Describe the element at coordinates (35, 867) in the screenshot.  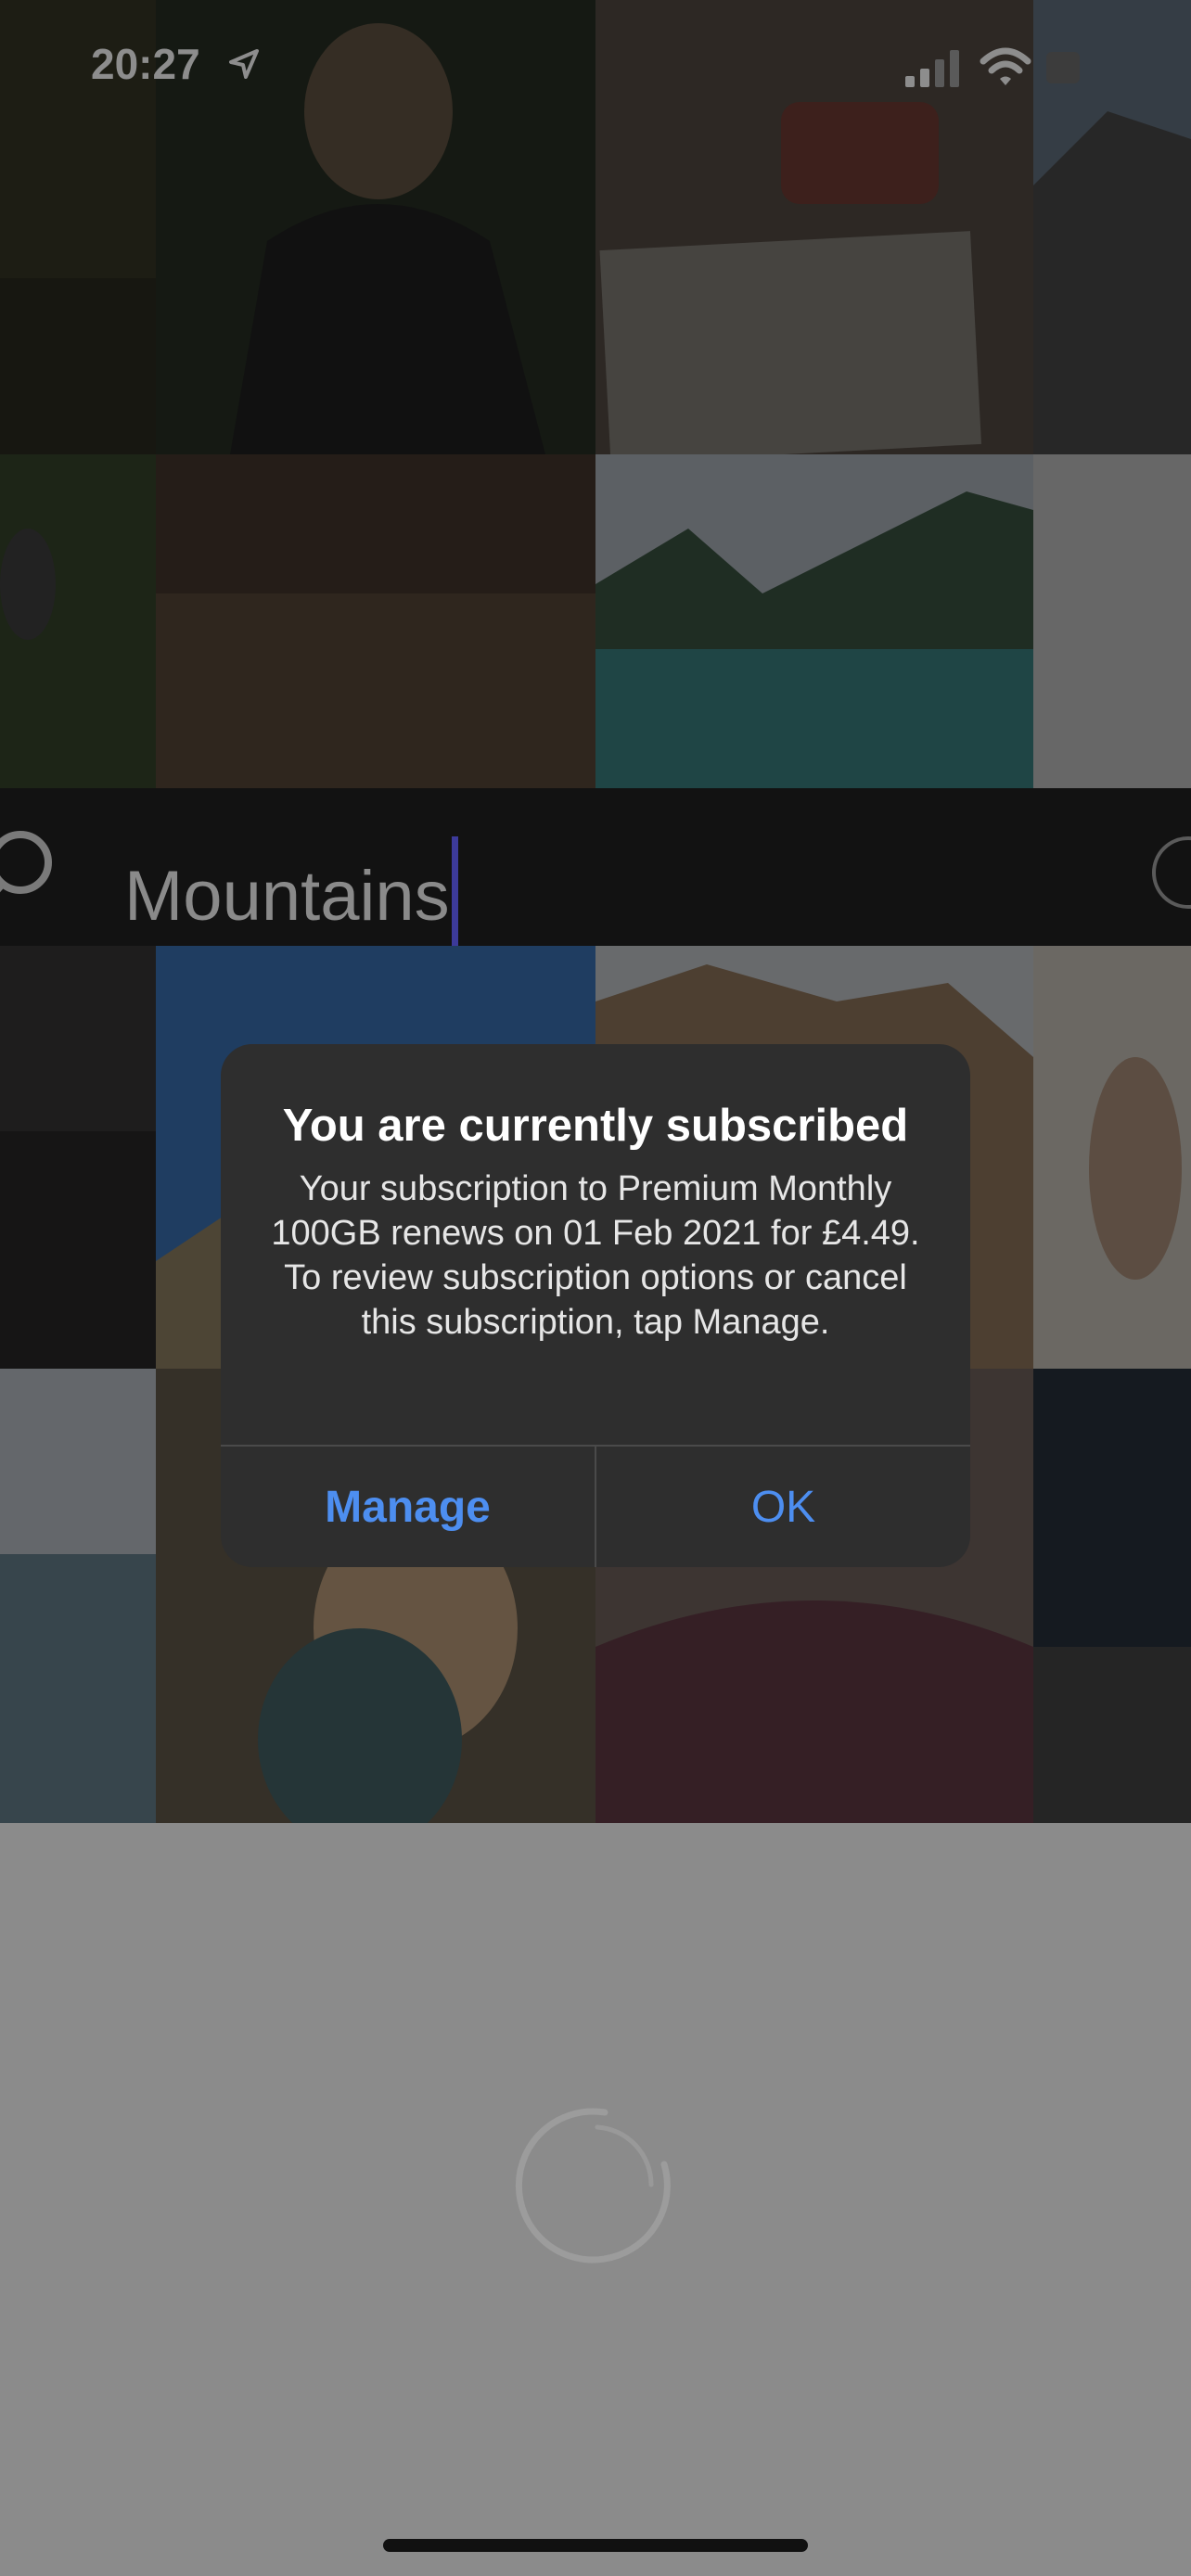
I see `search-icon` at that location.